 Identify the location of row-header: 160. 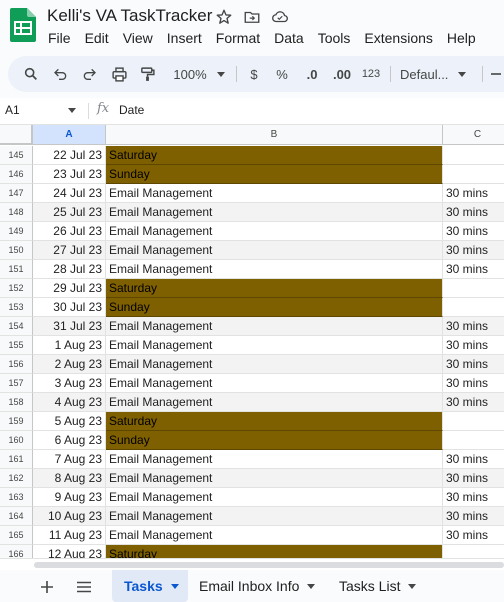
(16, 440).